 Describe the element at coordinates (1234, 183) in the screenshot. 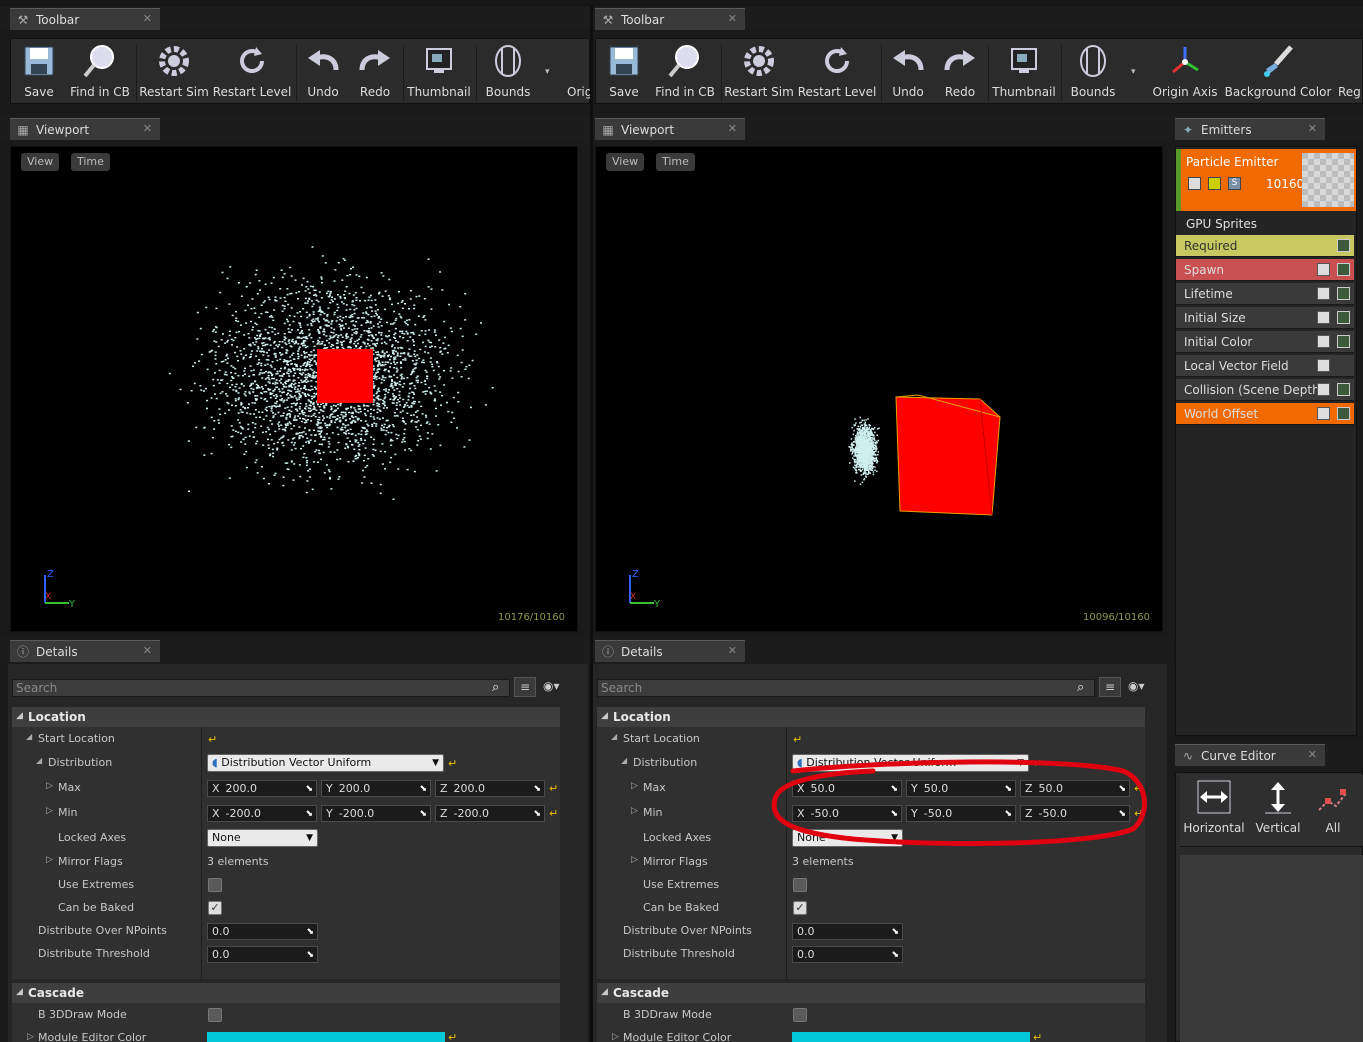

I see `emitter-solo-icon: S` at that location.